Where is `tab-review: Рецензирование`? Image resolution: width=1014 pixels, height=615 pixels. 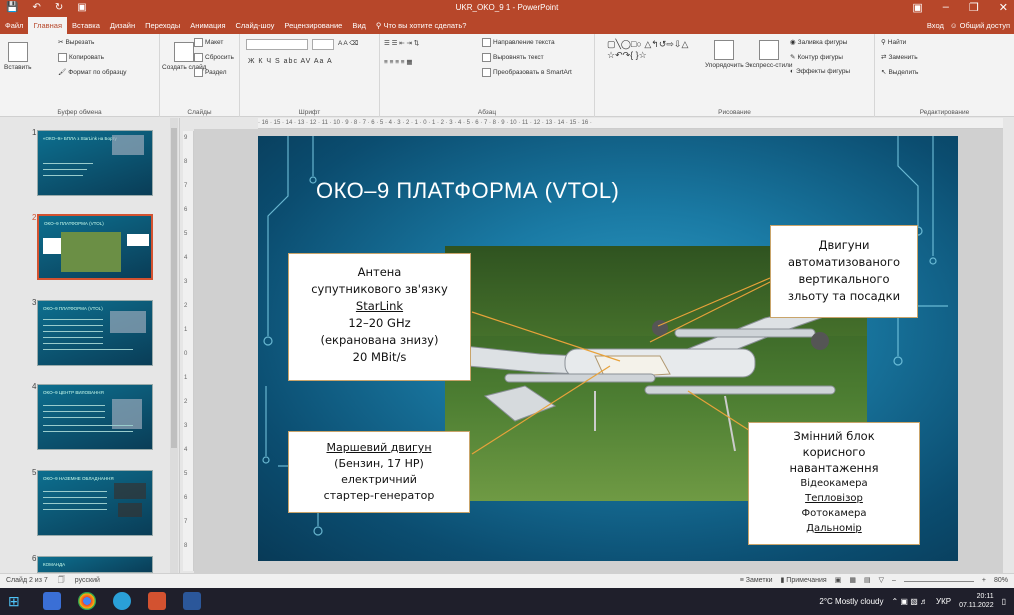 tab-review: Рецензирование is located at coordinates (313, 25).